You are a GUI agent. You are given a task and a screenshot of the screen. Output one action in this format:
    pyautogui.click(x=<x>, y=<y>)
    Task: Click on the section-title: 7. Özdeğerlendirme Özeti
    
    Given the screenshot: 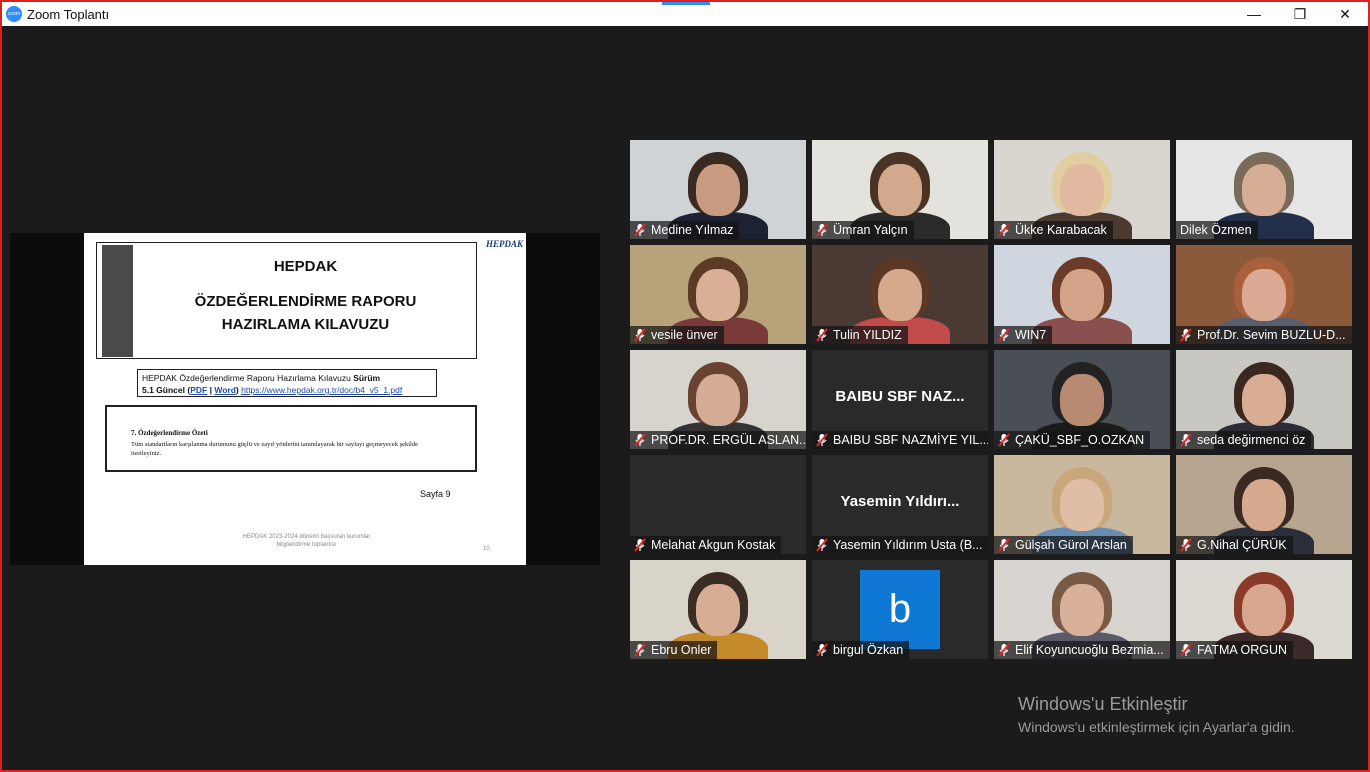 What is the action you would take?
    pyautogui.click(x=169, y=433)
    